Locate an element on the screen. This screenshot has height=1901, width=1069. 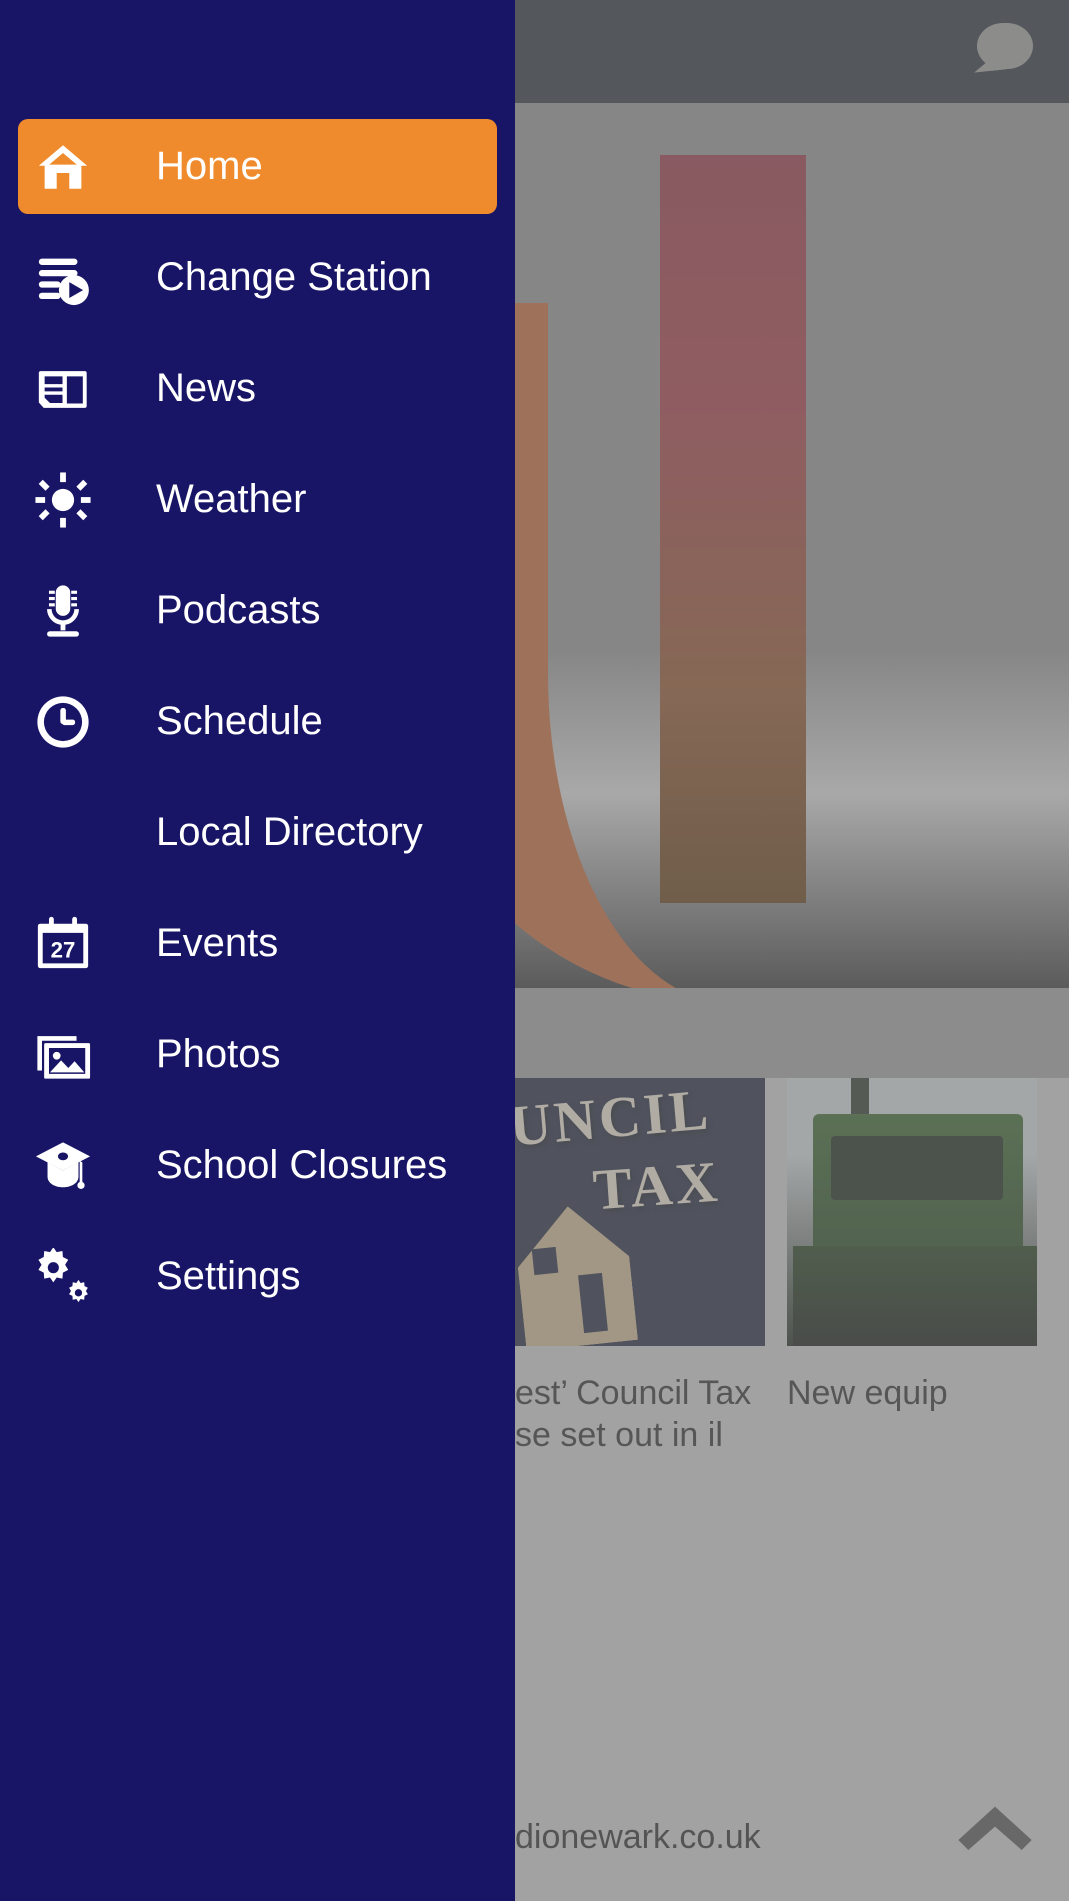
sidebar-item-news: News is located at coordinates (257, 388).